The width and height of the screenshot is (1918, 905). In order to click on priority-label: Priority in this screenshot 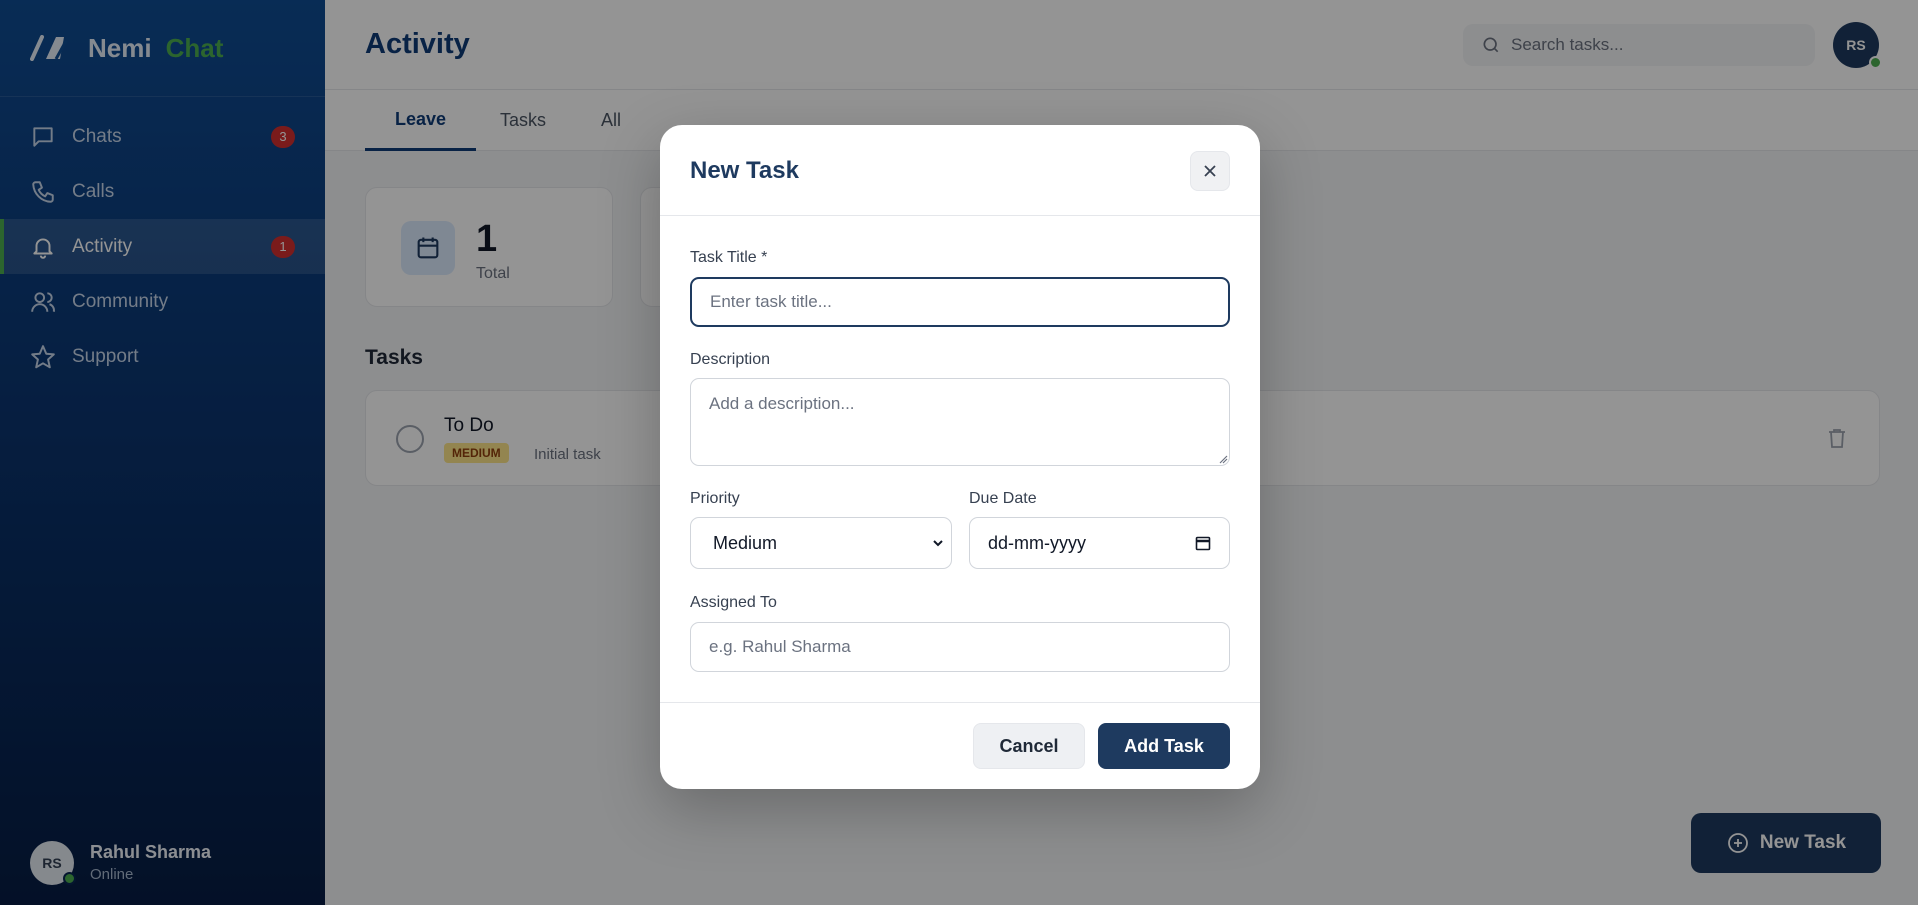, I will do `click(715, 498)`.